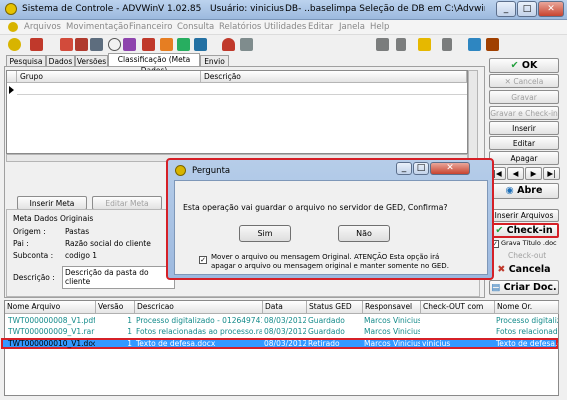 The width and height of the screenshot is (567, 400). Describe the element at coordinates (524, 97) in the screenshot. I see `gravar-button: Gravar` at that location.